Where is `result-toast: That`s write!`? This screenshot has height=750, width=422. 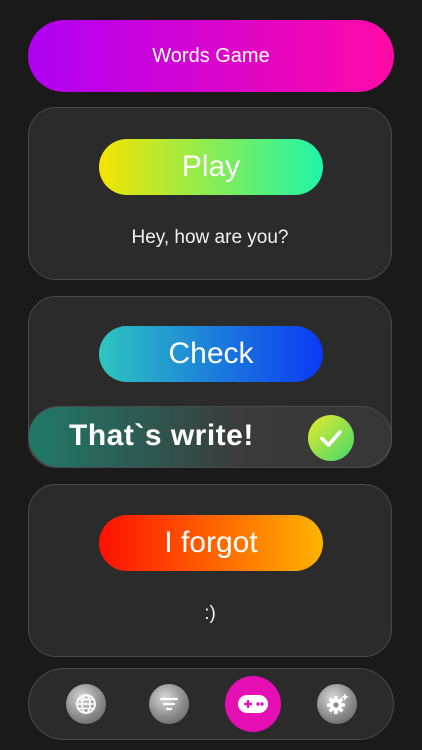 result-toast: That`s write! is located at coordinates (210, 437).